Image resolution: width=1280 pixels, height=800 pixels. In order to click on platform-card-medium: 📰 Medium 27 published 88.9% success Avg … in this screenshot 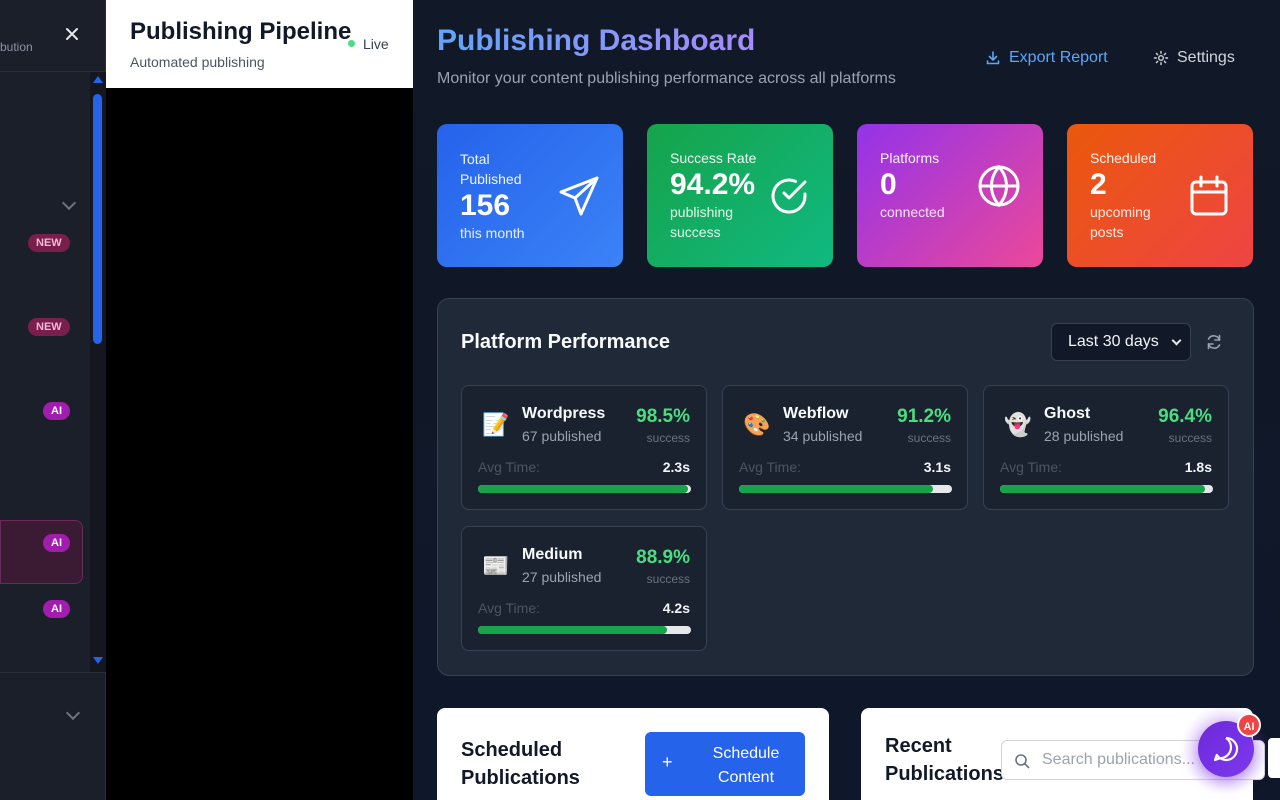, I will do `click(584, 588)`.